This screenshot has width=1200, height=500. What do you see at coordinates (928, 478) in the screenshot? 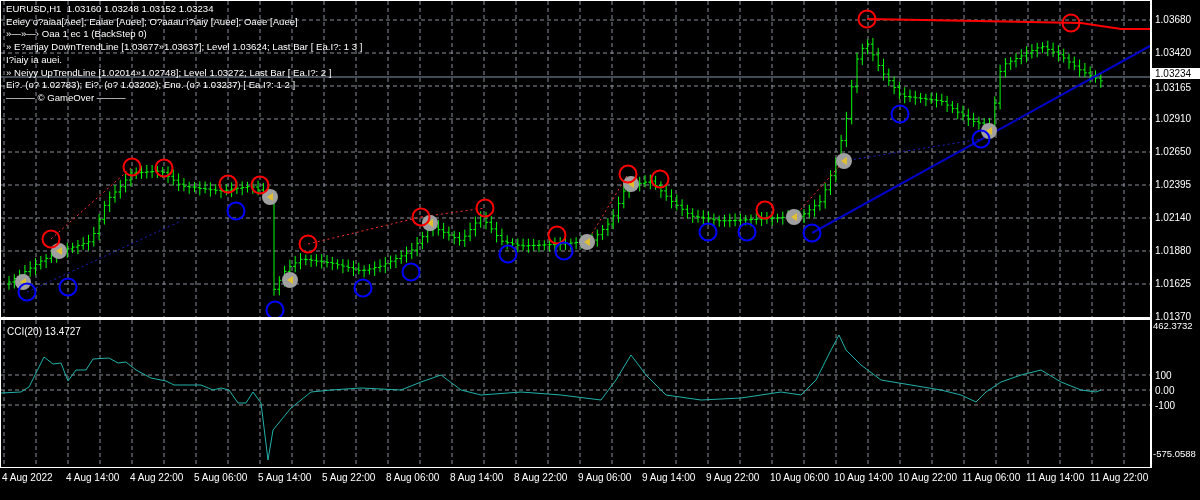
I see `time-label: 10 Aug 22:00` at bounding box center [928, 478].